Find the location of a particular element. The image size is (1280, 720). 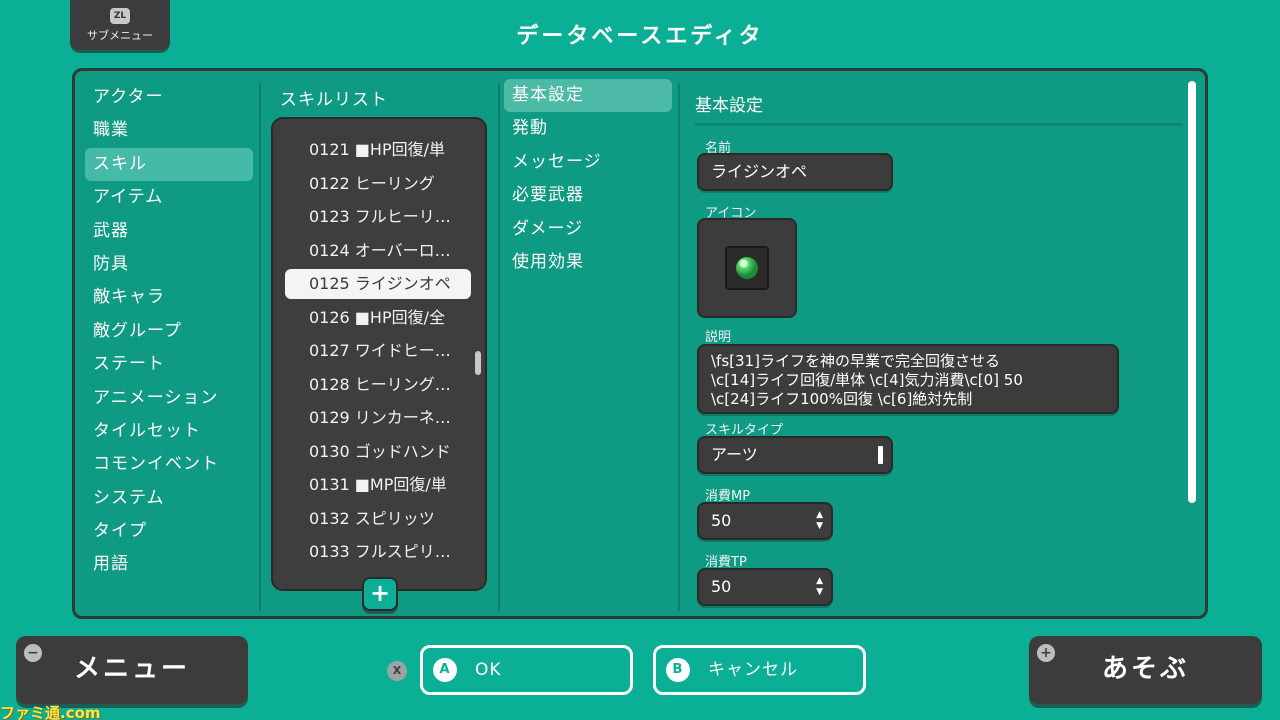

description-label: 説明 is located at coordinates (718, 337).